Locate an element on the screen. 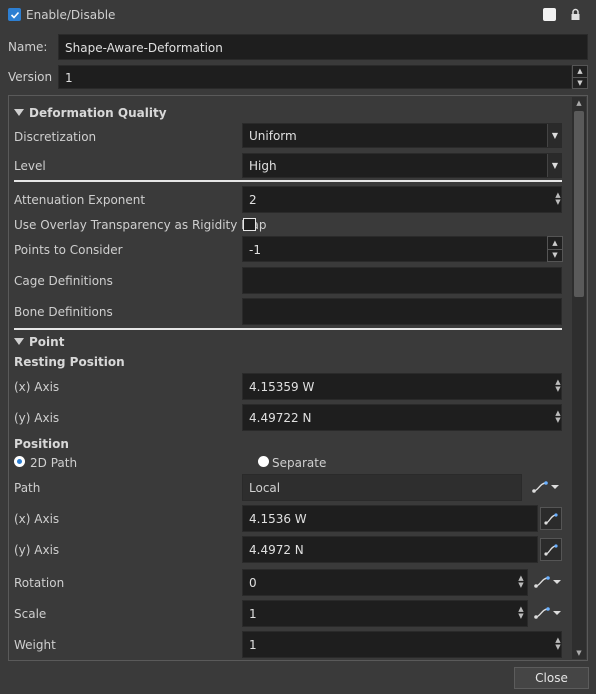 The width and height of the screenshot is (596, 694). path-field: Local is located at coordinates (382, 487).